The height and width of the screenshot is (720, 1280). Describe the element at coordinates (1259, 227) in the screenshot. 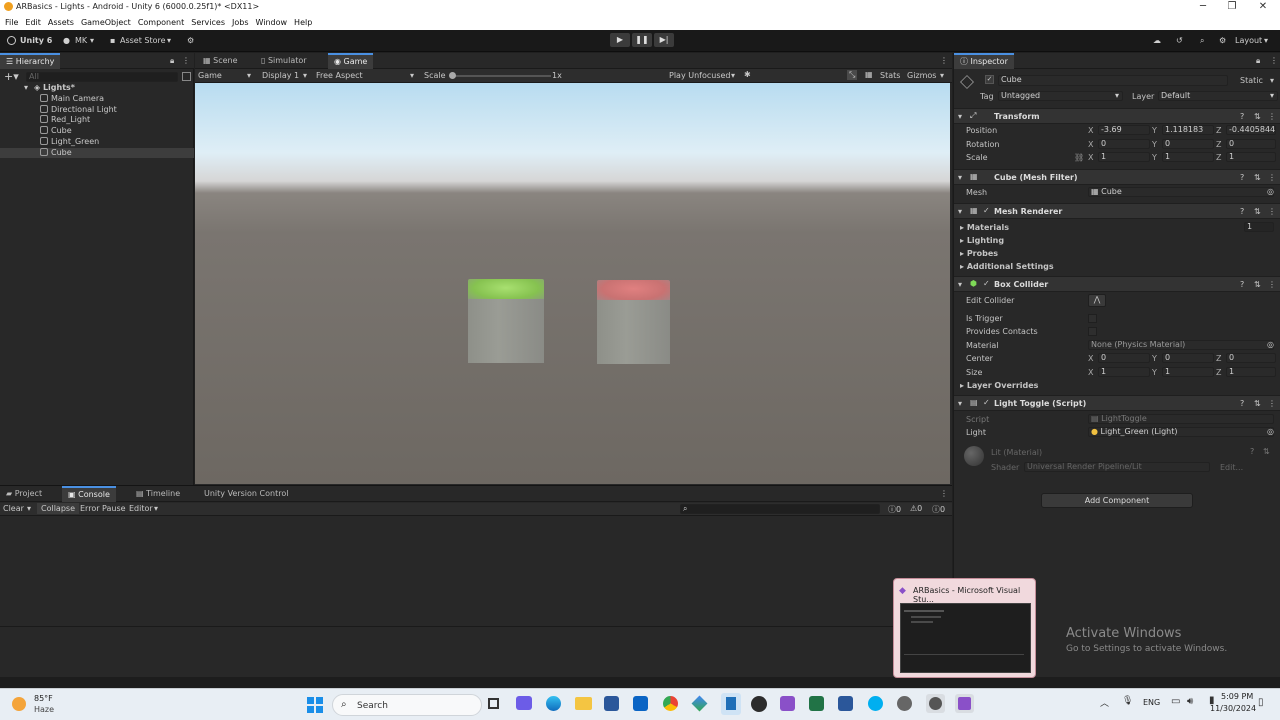

I see `materials-count: 1` at that location.